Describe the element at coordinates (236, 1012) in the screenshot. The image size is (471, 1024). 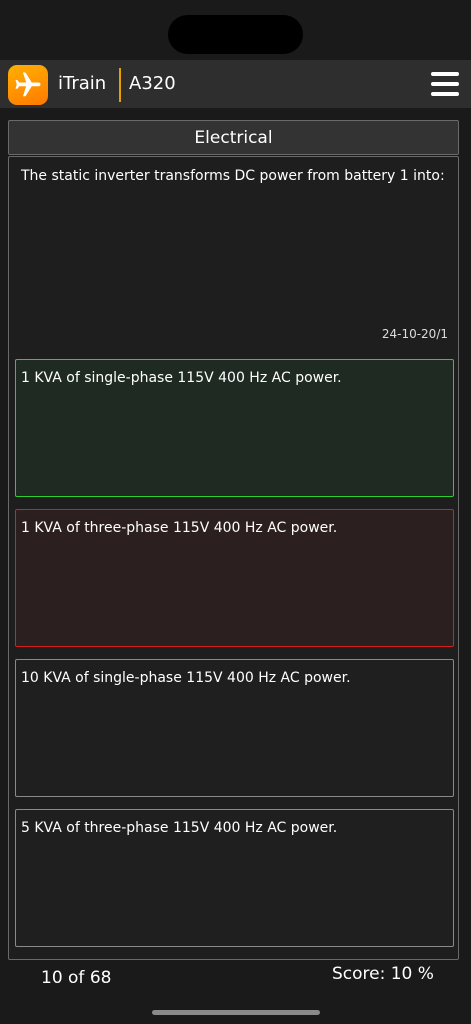
I see `home-indicator` at that location.